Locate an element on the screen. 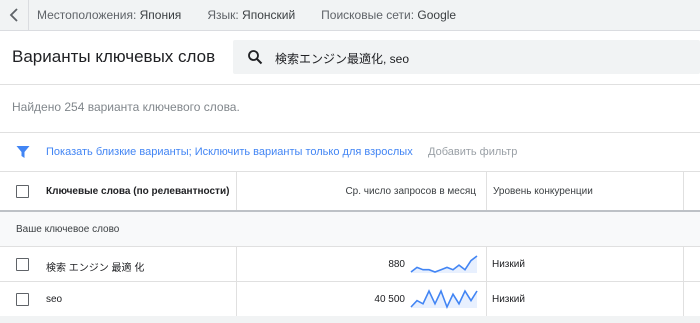 The image size is (700, 323). select-all-checkbox is located at coordinates (22, 191).